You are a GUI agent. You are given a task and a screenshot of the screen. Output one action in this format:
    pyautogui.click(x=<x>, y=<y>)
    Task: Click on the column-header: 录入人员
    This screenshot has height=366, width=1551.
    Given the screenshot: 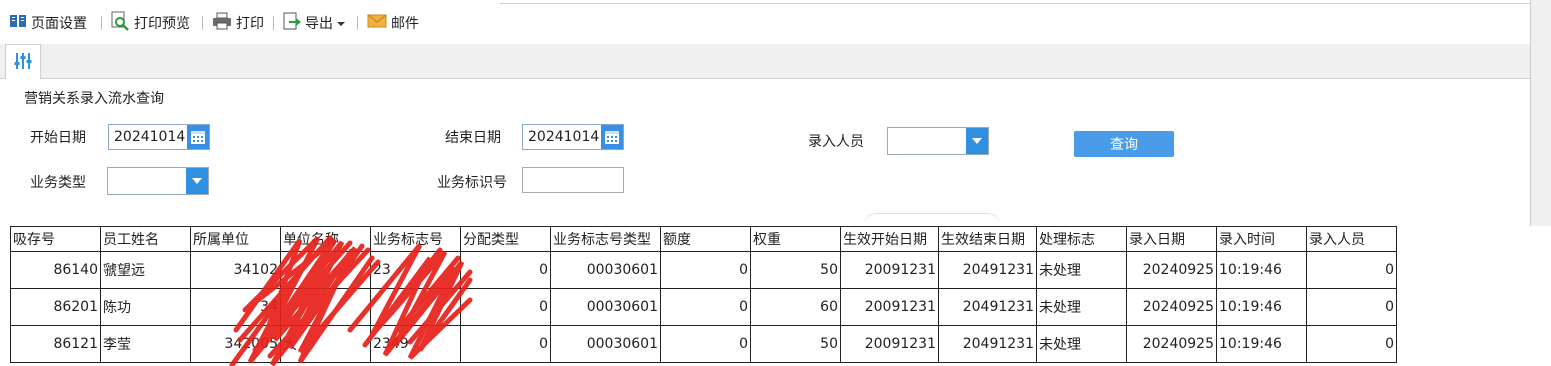 What is the action you would take?
    pyautogui.click(x=1351, y=239)
    